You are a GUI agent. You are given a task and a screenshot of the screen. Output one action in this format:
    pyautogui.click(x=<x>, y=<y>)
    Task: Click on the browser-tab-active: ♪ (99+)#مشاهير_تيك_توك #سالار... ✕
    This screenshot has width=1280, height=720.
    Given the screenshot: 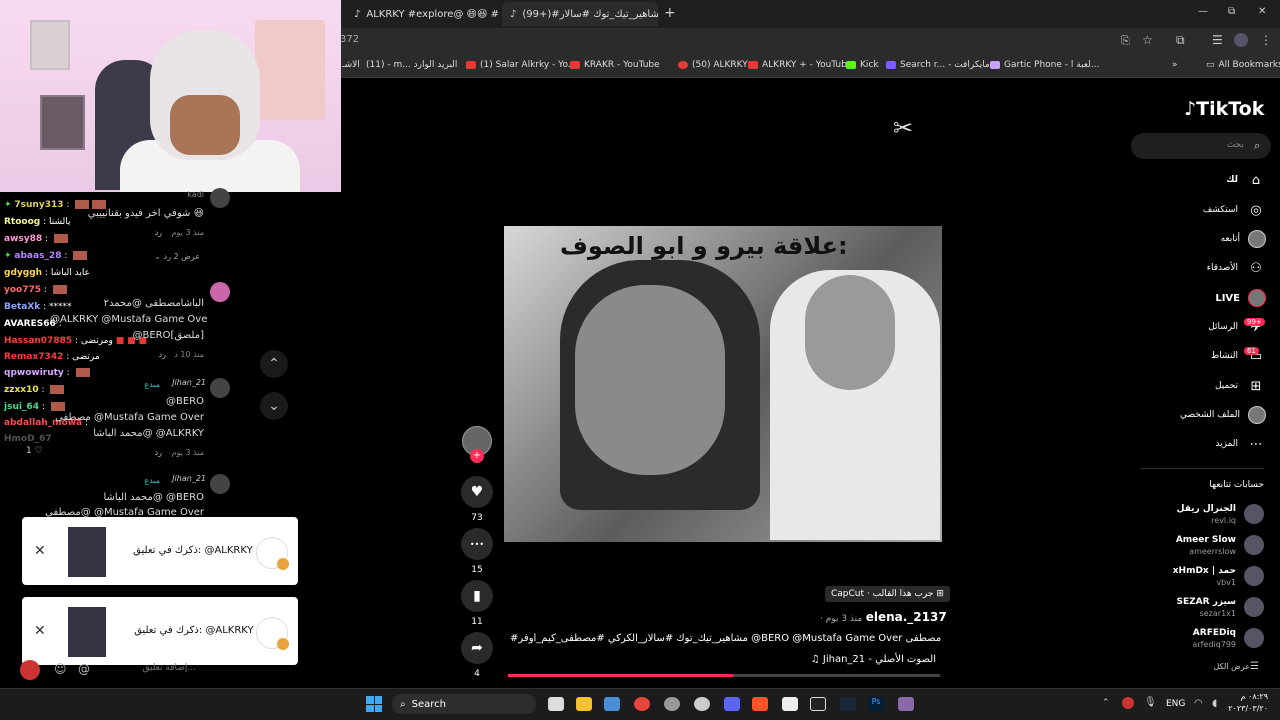 What is the action you would take?
    pyautogui.click(x=580, y=14)
    